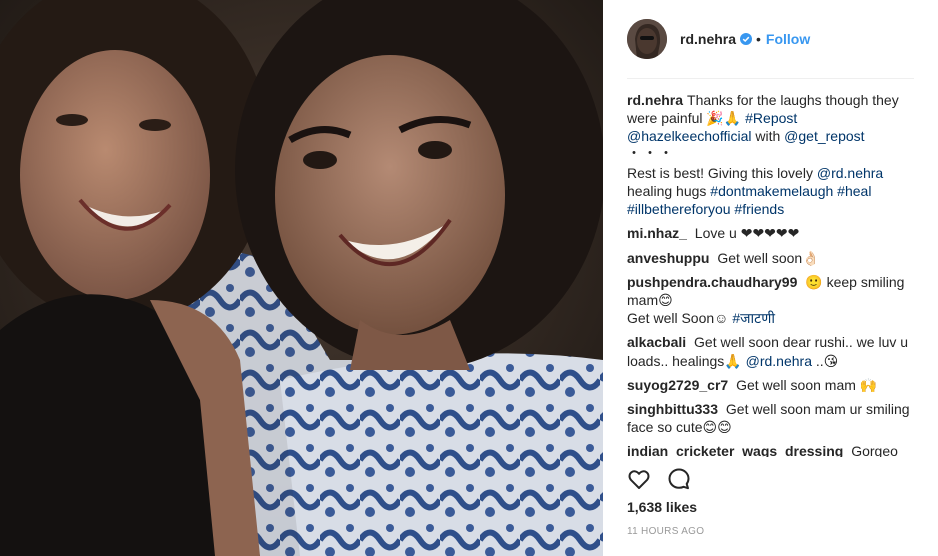 This screenshot has height=556, width=938. I want to click on hashtag-link: #friends, so click(759, 209).